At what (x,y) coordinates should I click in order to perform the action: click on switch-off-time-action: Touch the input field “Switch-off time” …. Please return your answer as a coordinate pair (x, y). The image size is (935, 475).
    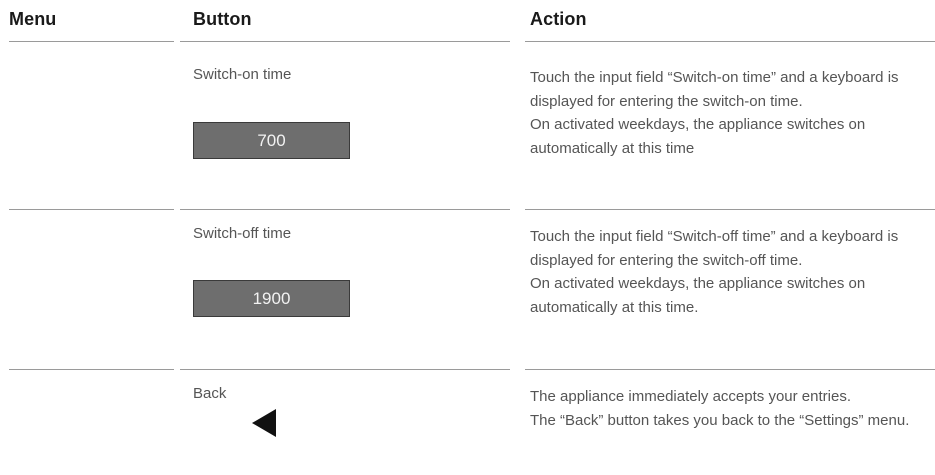
    Looking at the image, I should click on (732, 272).